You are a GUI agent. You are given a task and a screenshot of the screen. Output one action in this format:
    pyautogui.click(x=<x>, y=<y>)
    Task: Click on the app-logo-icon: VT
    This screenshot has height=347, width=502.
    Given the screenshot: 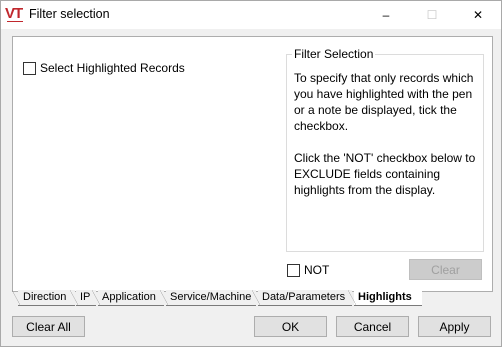 What is the action you would take?
    pyautogui.click(x=16, y=14)
    